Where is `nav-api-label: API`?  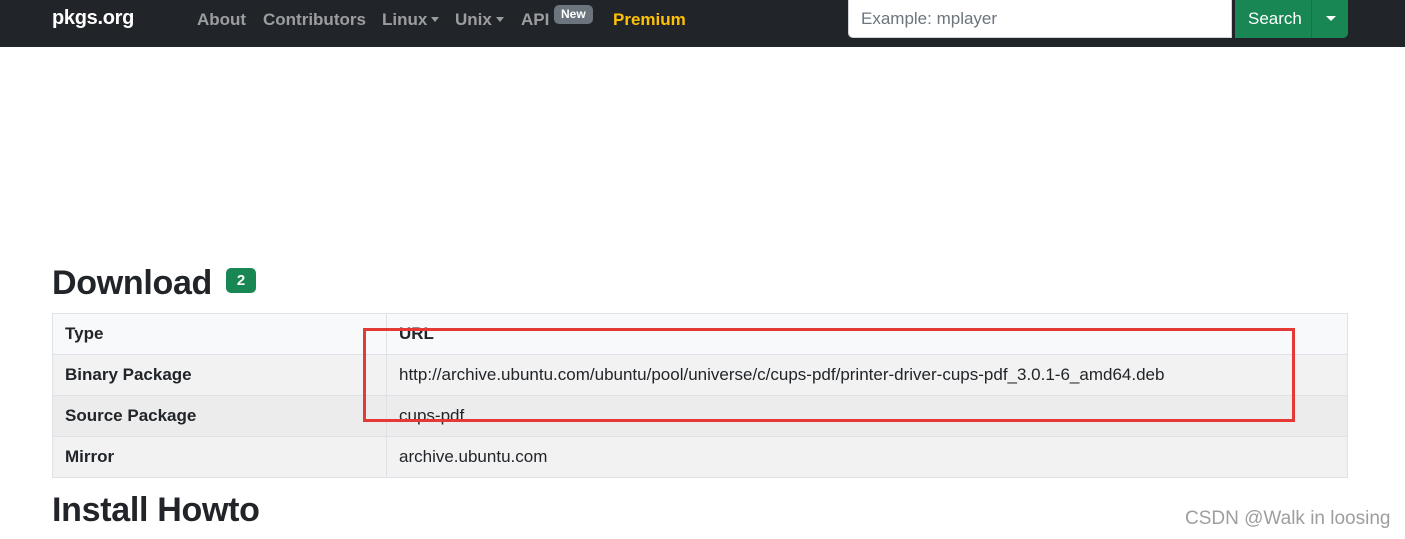 nav-api-label: API is located at coordinates (535, 19).